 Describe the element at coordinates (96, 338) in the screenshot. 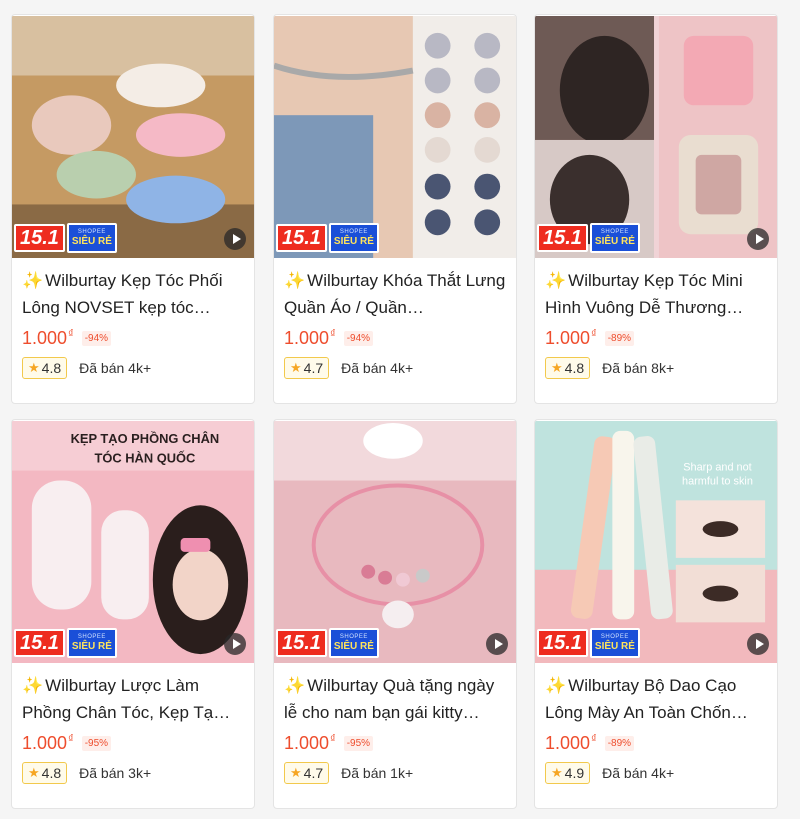

I see `discount-badge: -94%` at that location.